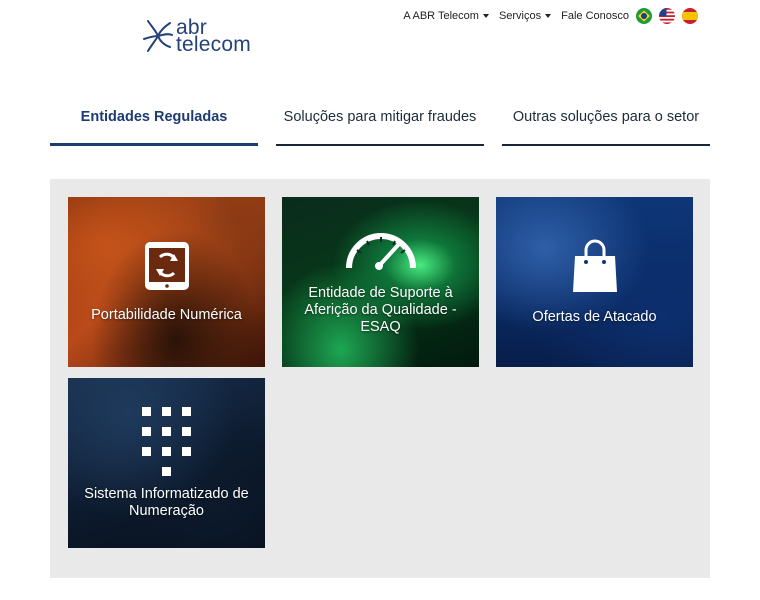 The height and width of the screenshot is (600, 760). I want to click on speedometer-icon, so click(381, 251).